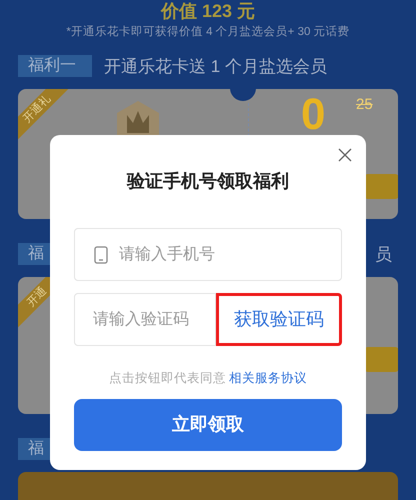 Image resolution: width=416 pixels, height=500 pixels. I want to click on agreement-link: 相关服务协议, so click(268, 378).